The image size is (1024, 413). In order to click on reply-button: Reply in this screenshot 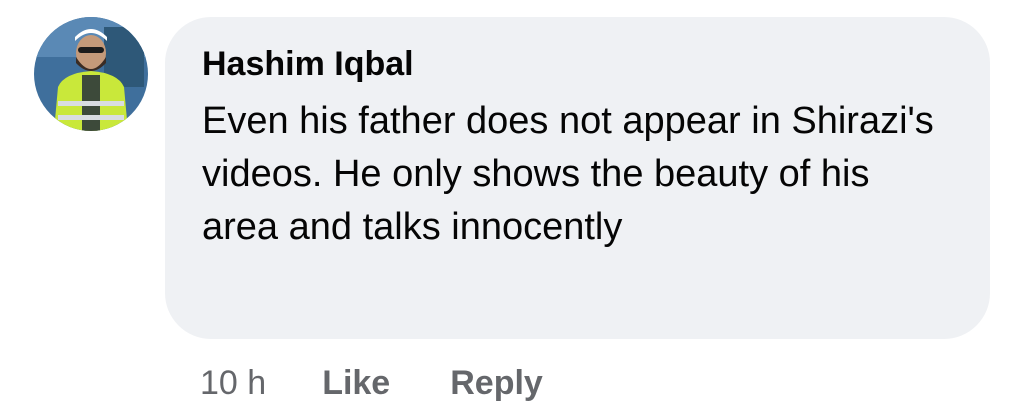, I will do `click(496, 383)`.